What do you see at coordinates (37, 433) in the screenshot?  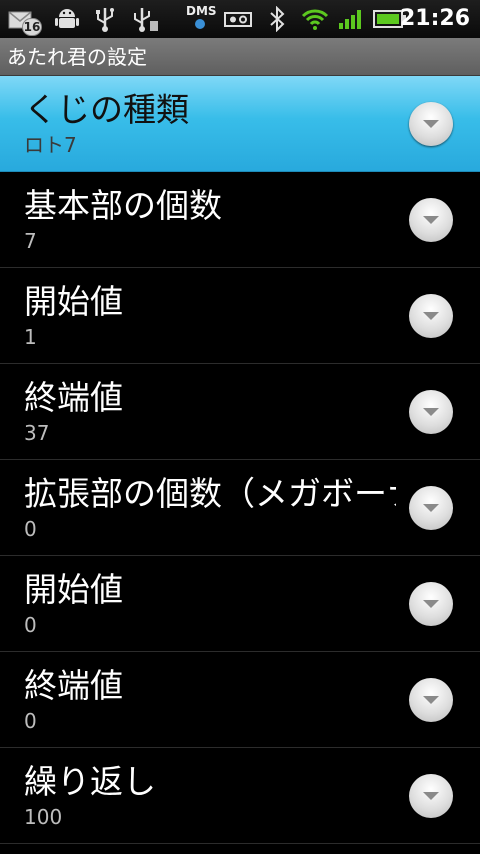 I see `setting-value: 37` at bounding box center [37, 433].